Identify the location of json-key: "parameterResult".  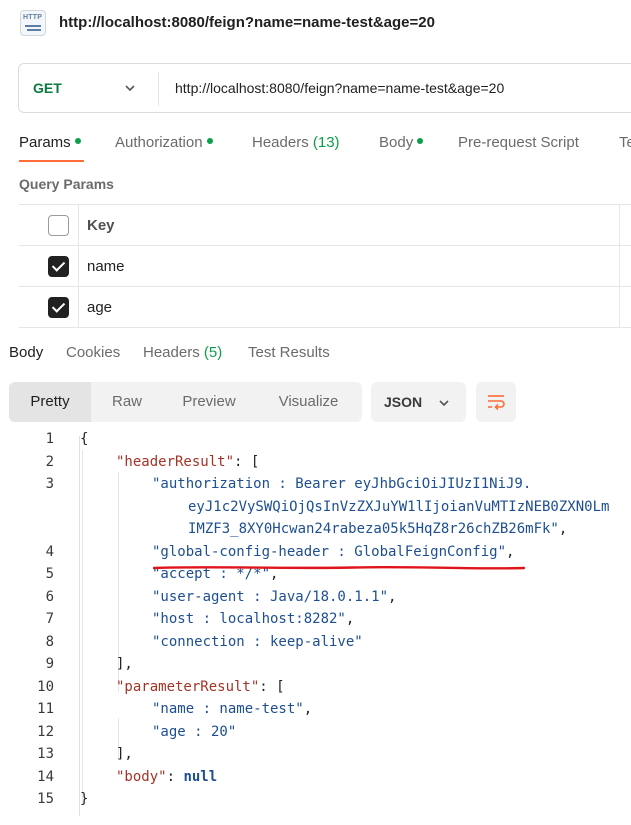
(188, 687).